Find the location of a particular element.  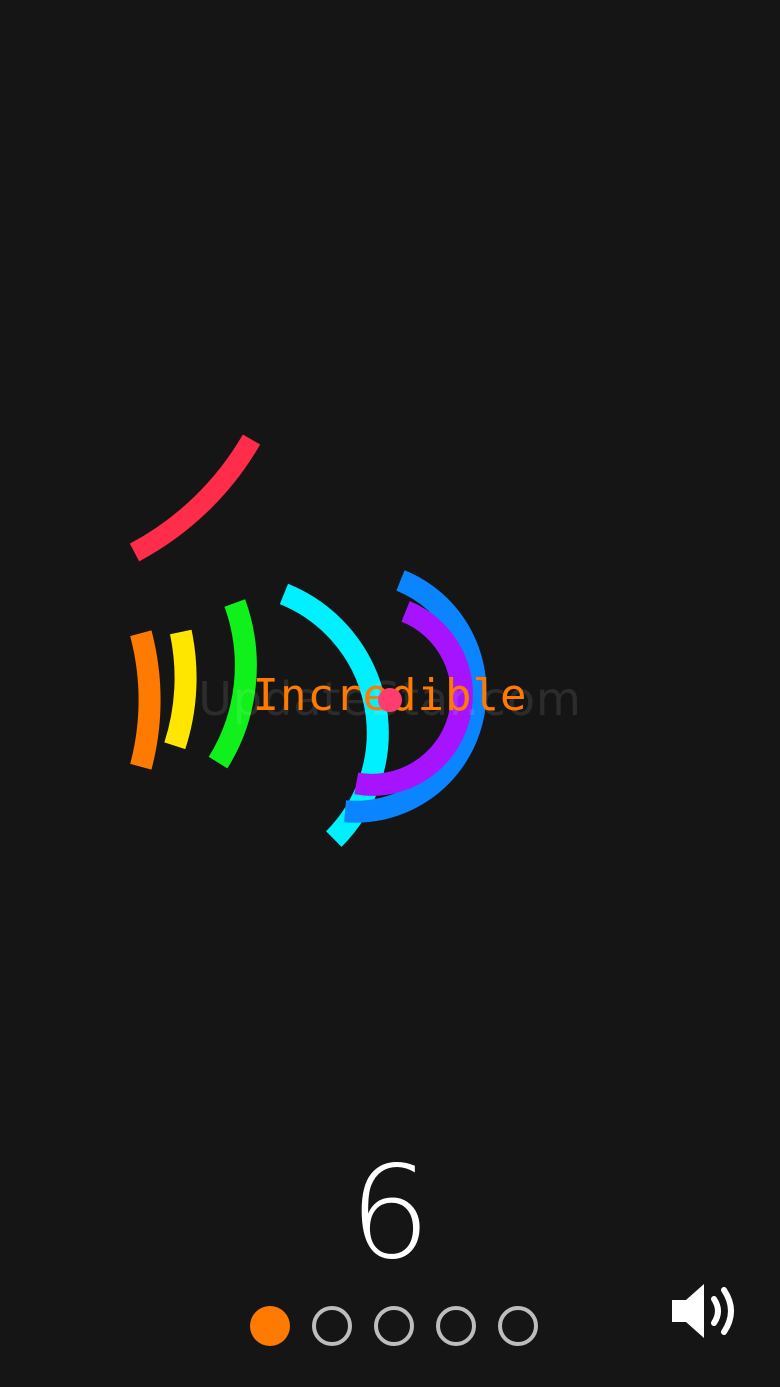

progress-dot-filled is located at coordinates (270, 1326).